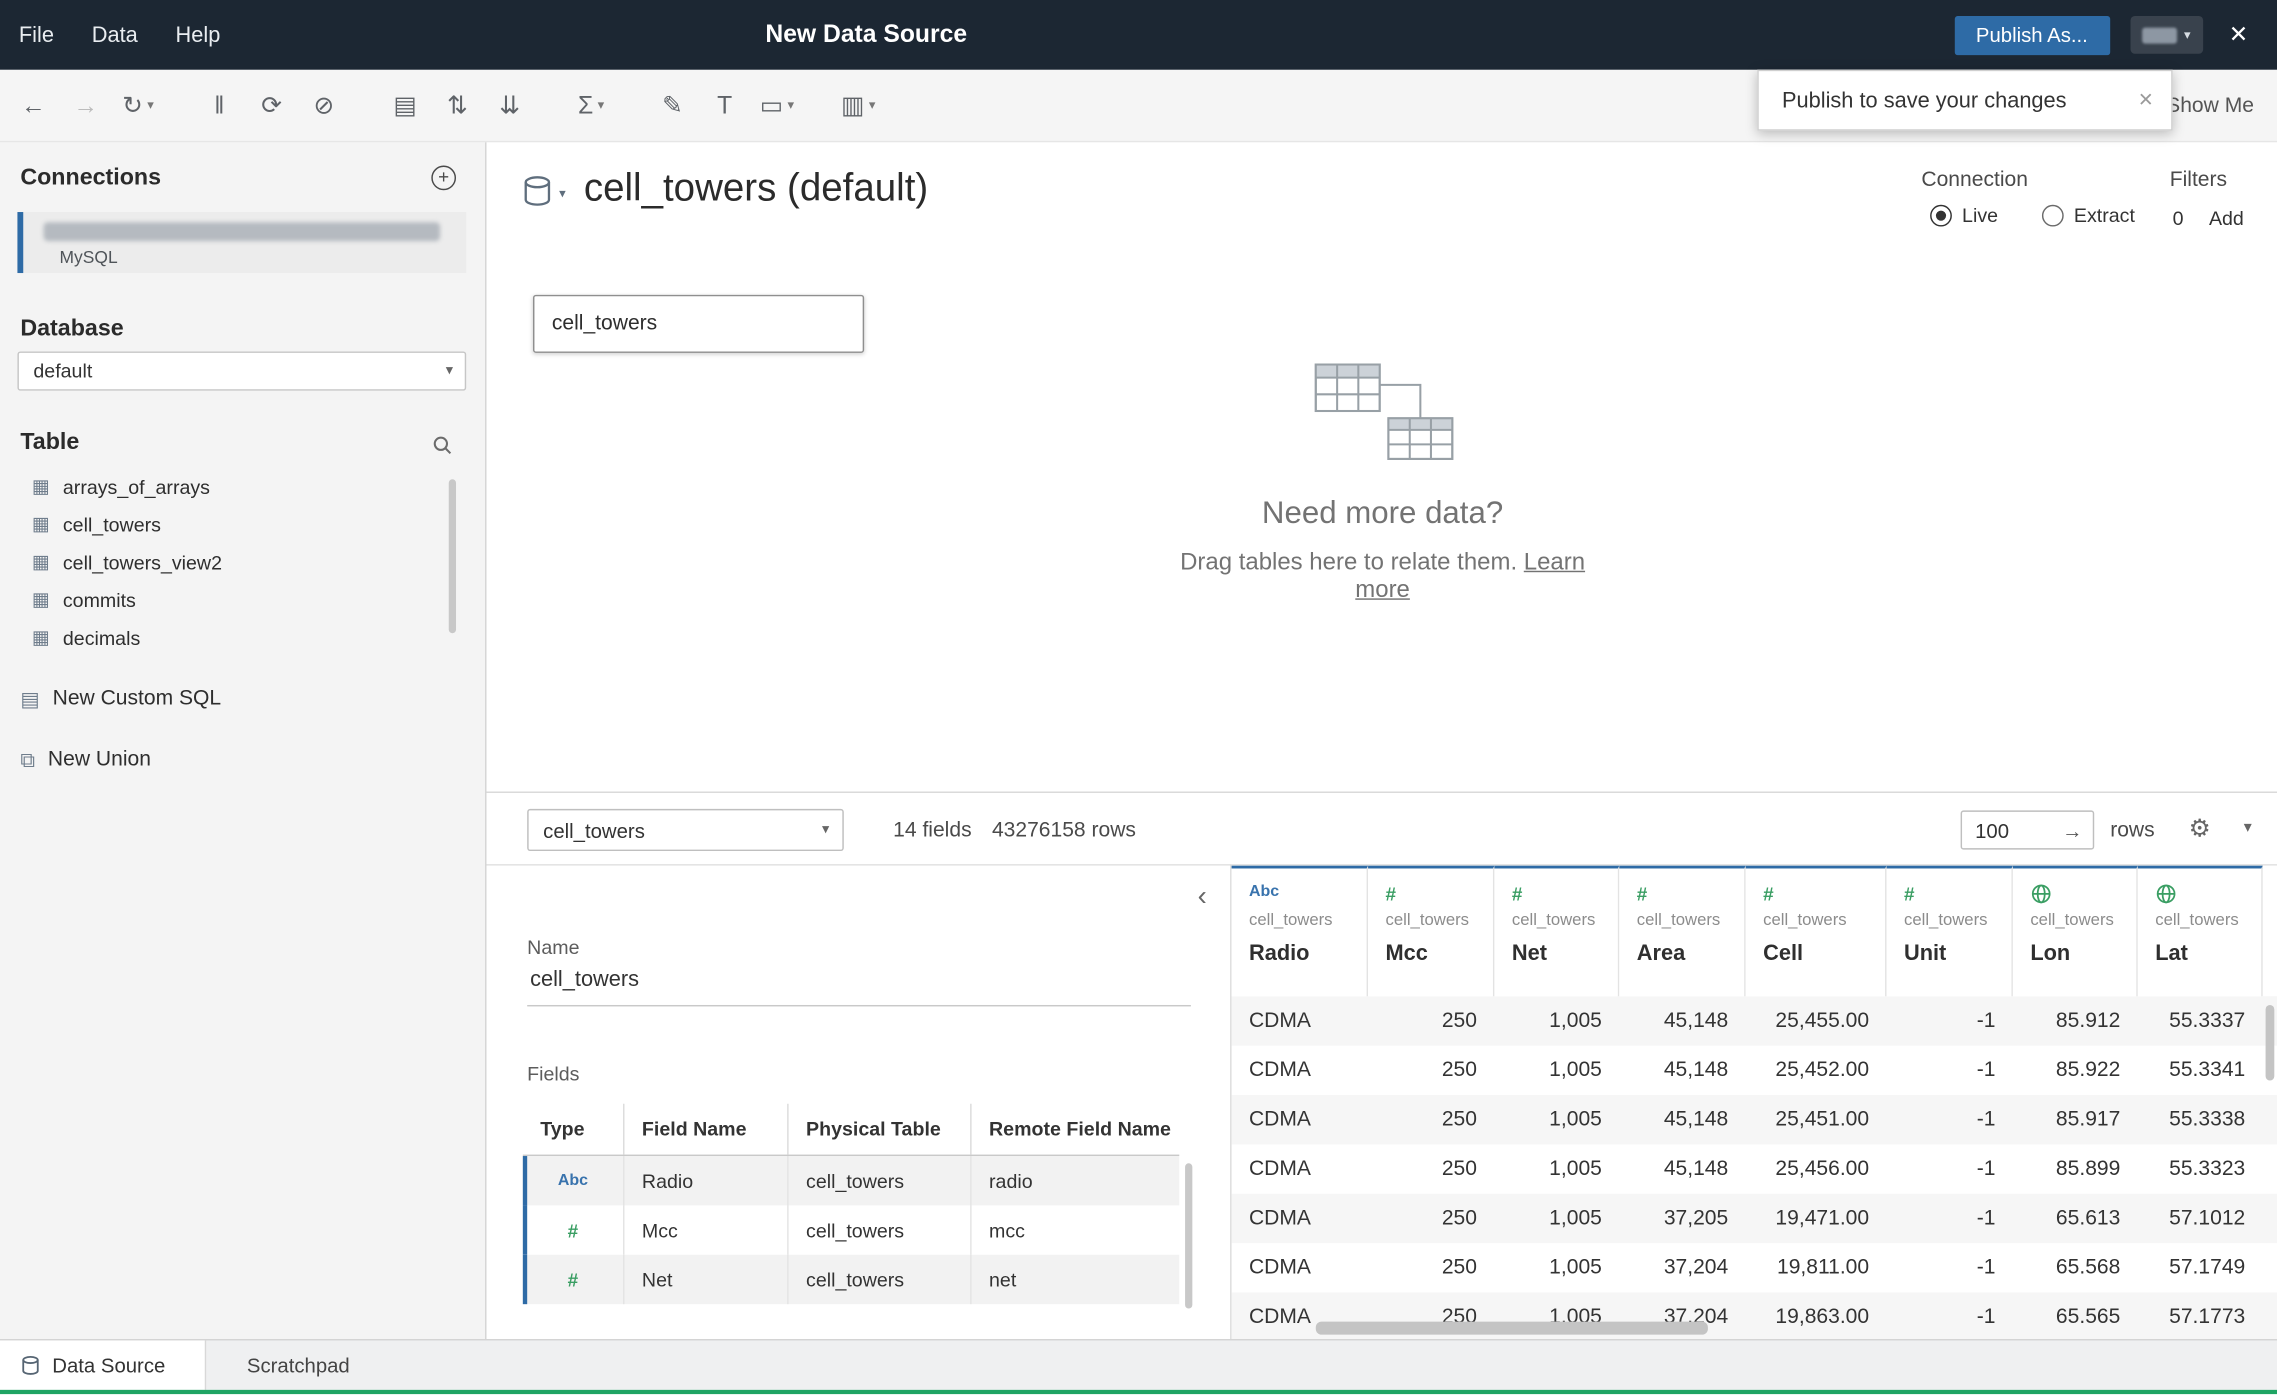  Describe the element at coordinates (2200, 1218) in the screenshot. I see `grid-cell: 57.1012` at that location.